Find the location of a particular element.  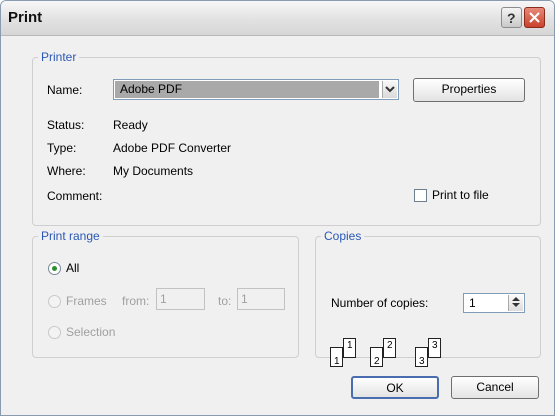

printer-name-value: Adobe PDF is located at coordinates (247, 89).